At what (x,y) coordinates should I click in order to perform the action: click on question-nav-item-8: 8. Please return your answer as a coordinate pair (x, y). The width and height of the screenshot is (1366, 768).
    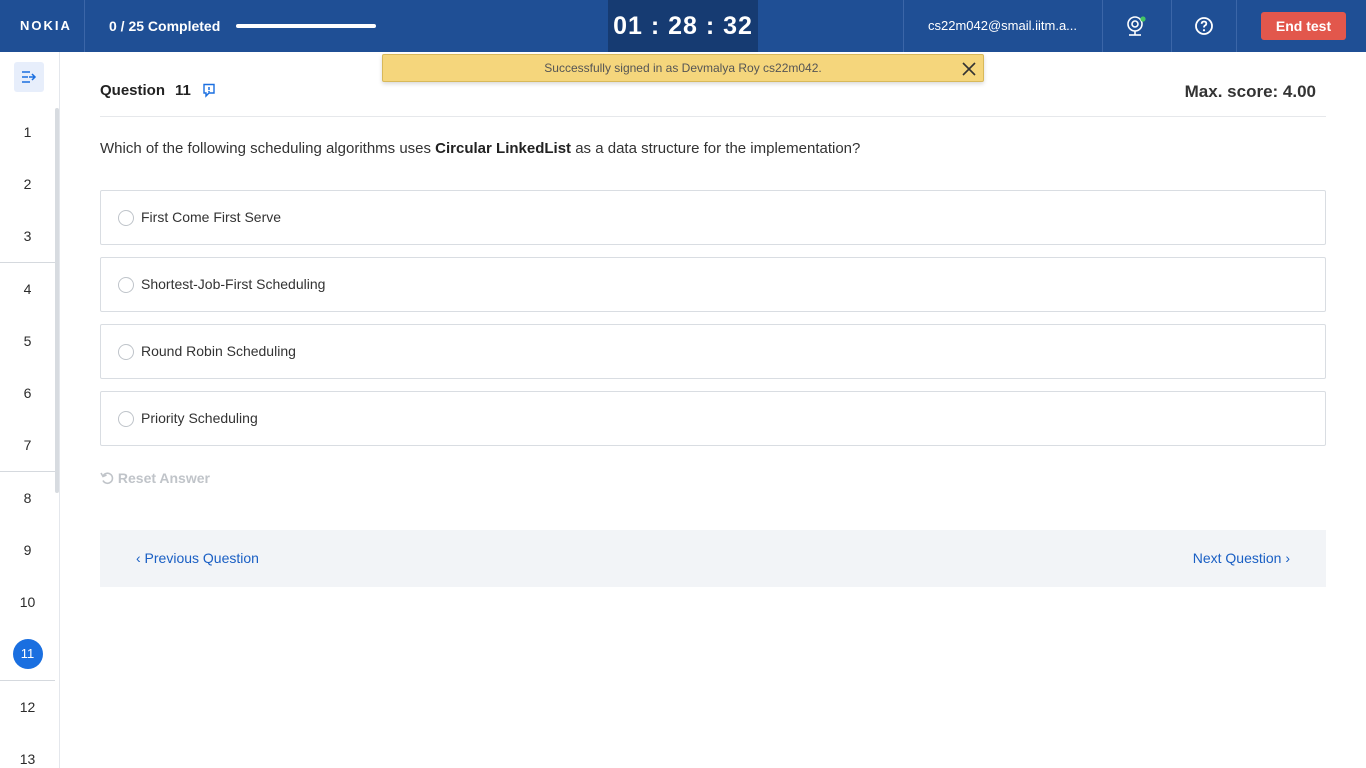
    Looking at the image, I should click on (27, 498).